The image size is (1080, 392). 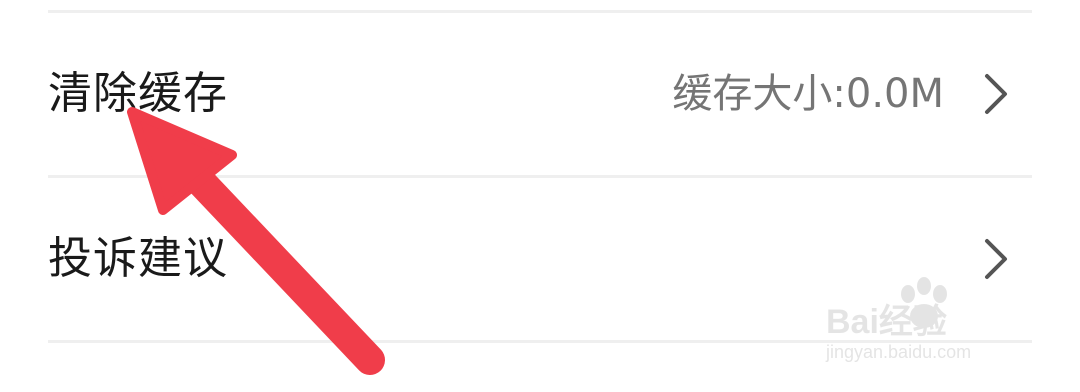 I want to click on watermark-brand: Bai经验, so click(x=886, y=322).